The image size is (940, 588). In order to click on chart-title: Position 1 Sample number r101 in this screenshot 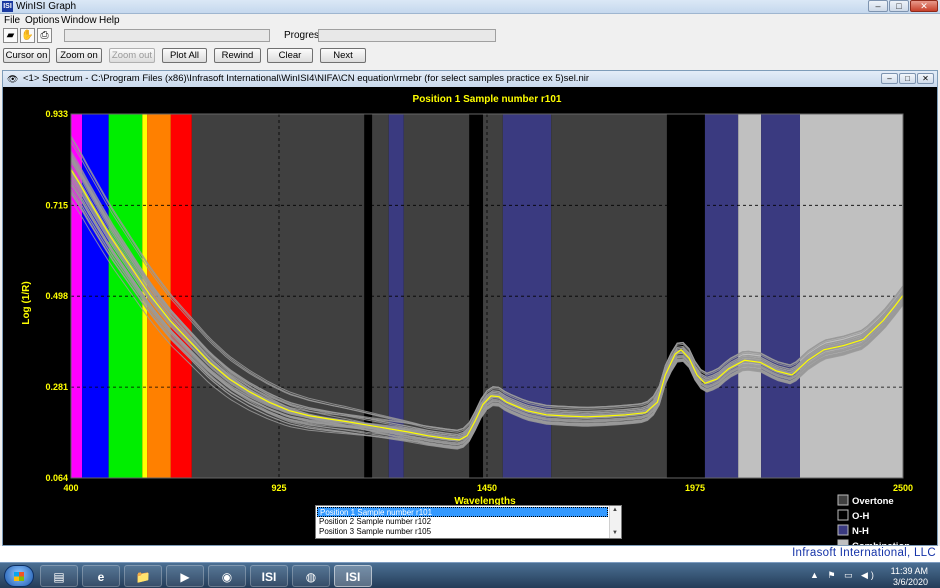, I will do `click(487, 99)`.